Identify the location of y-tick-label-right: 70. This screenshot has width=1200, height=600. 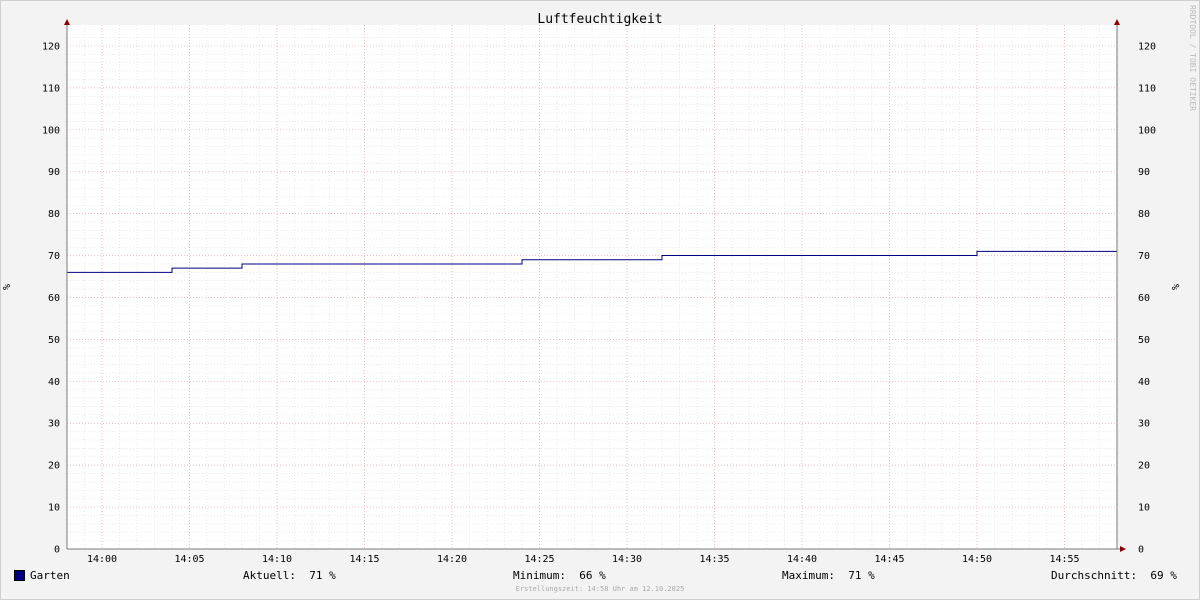
(1144, 256).